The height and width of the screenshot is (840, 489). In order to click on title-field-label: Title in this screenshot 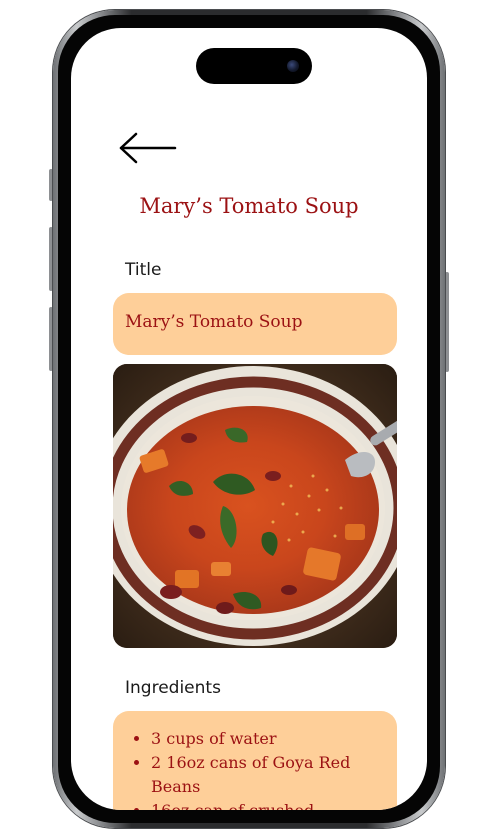, I will do `click(143, 270)`.